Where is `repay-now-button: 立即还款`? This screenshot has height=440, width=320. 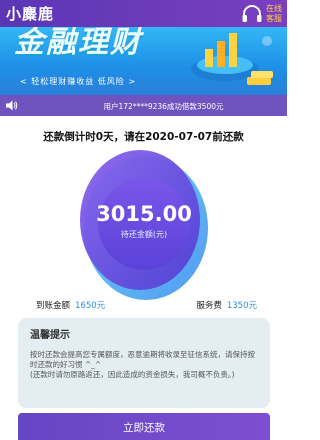 repay-now-button: 立即还款 is located at coordinates (144, 426).